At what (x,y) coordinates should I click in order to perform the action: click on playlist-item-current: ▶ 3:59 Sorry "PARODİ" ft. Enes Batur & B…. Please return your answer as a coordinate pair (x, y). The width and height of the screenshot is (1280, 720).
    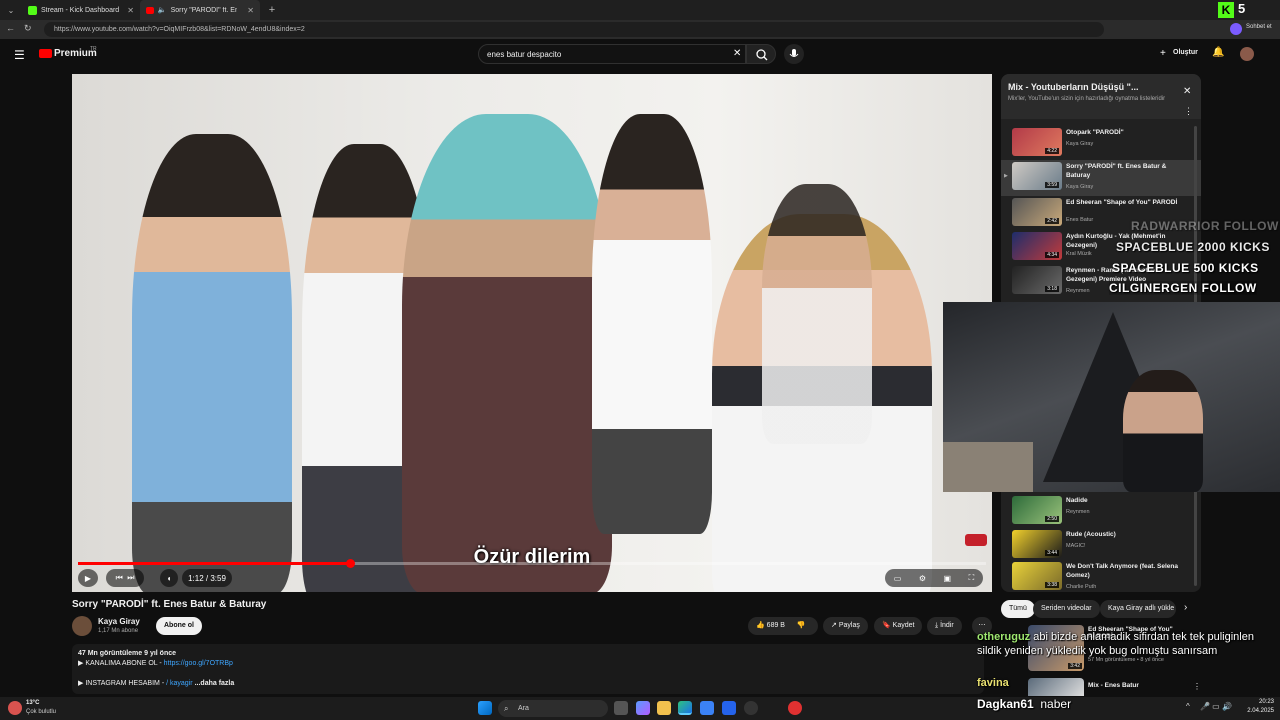
    Looking at the image, I should click on (1101, 178).